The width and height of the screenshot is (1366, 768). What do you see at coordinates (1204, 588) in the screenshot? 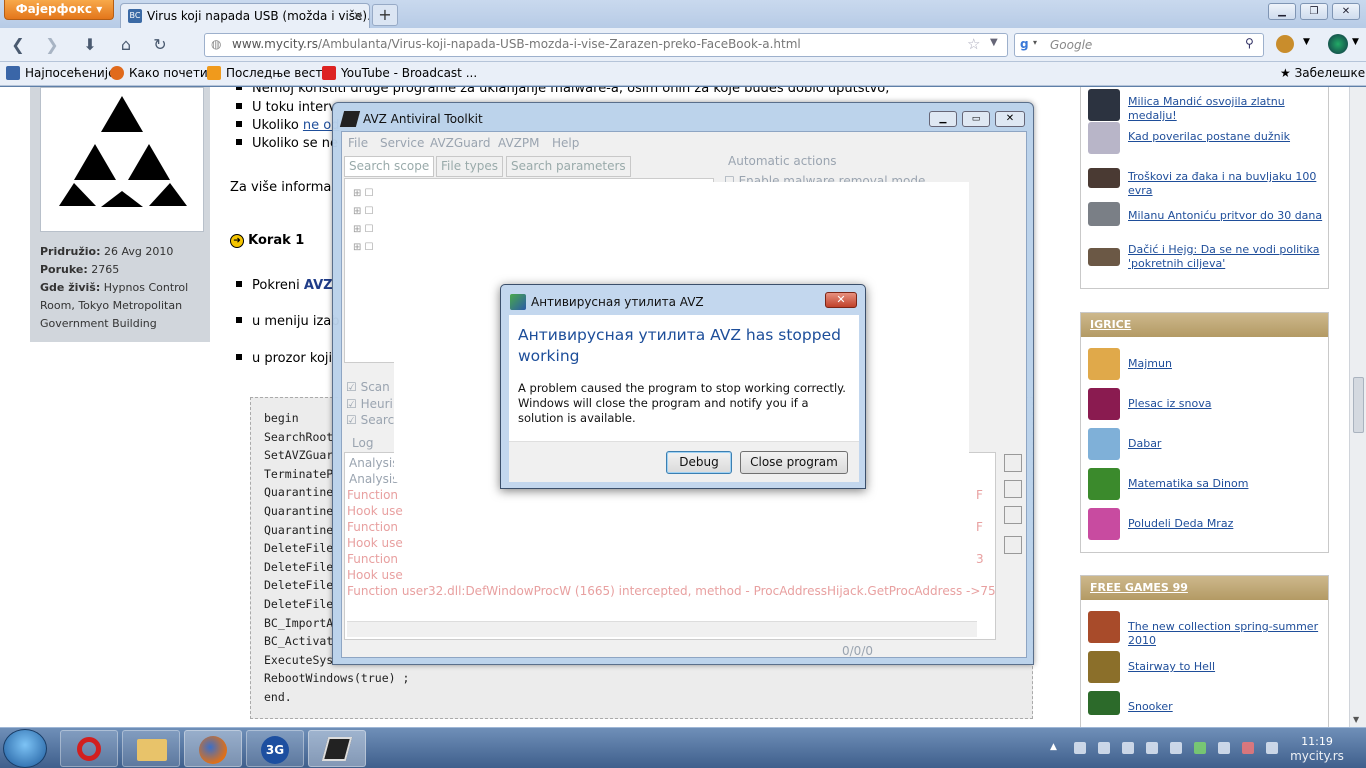
I see `freegames-title: FREE GAMES 99` at bounding box center [1204, 588].